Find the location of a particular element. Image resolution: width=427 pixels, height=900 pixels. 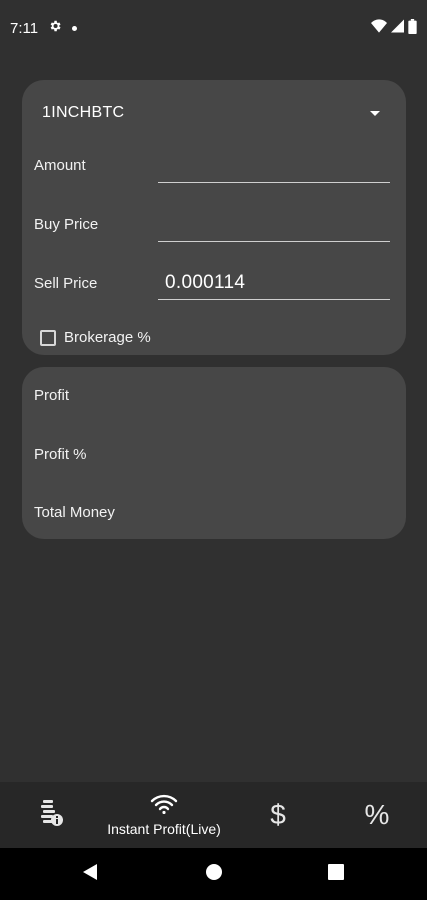

amount-input is located at coordinates (274, 182).